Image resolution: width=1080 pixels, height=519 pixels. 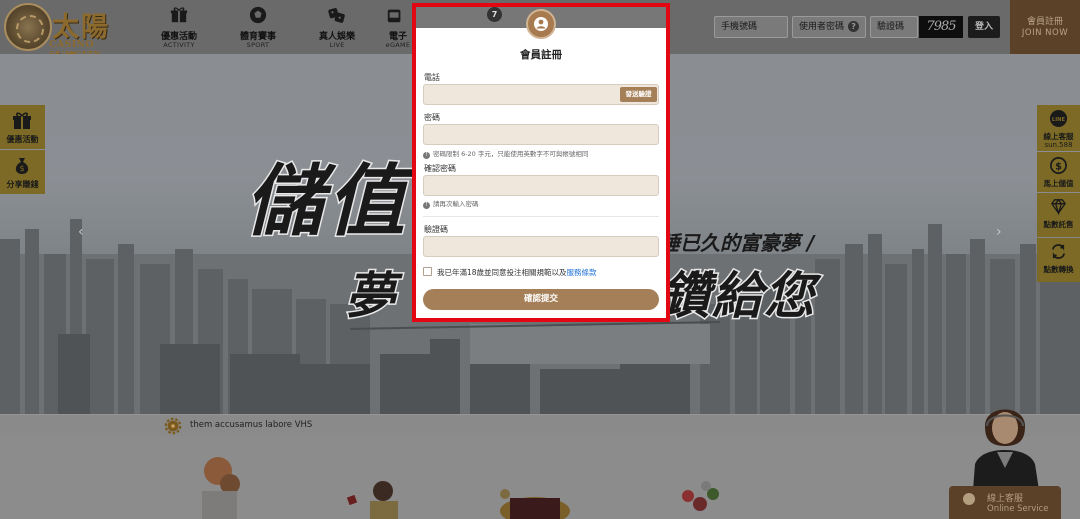 I want to click on prev-slide-arrow-icon: ‹, so click(x=81, y=232).